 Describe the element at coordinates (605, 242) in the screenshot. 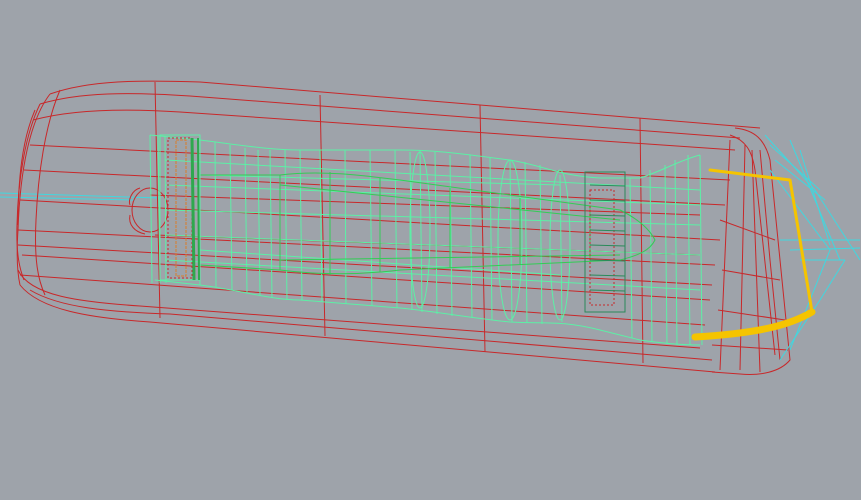

I see `rear-stage-detail` at that location.